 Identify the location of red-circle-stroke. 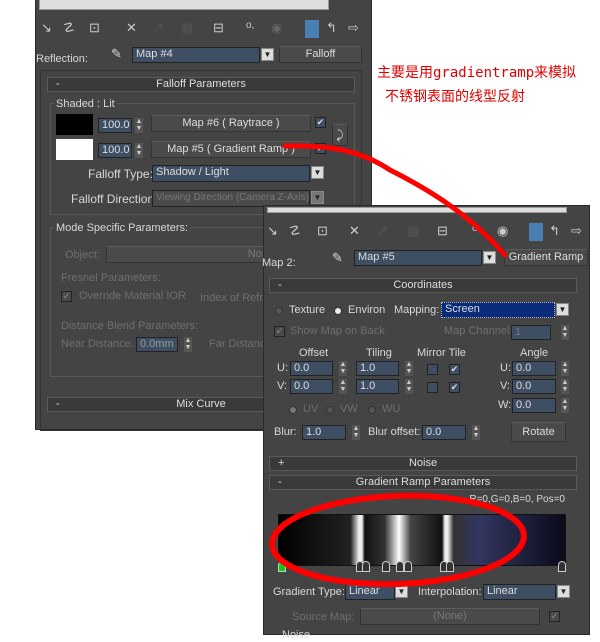
(398, 540).